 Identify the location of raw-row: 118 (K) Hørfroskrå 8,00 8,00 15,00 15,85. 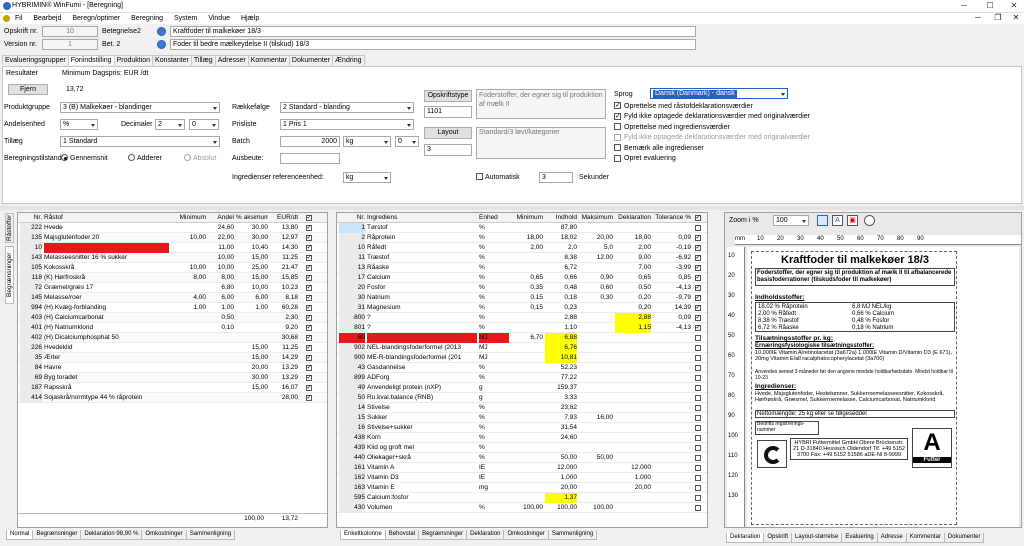
(172, 278).